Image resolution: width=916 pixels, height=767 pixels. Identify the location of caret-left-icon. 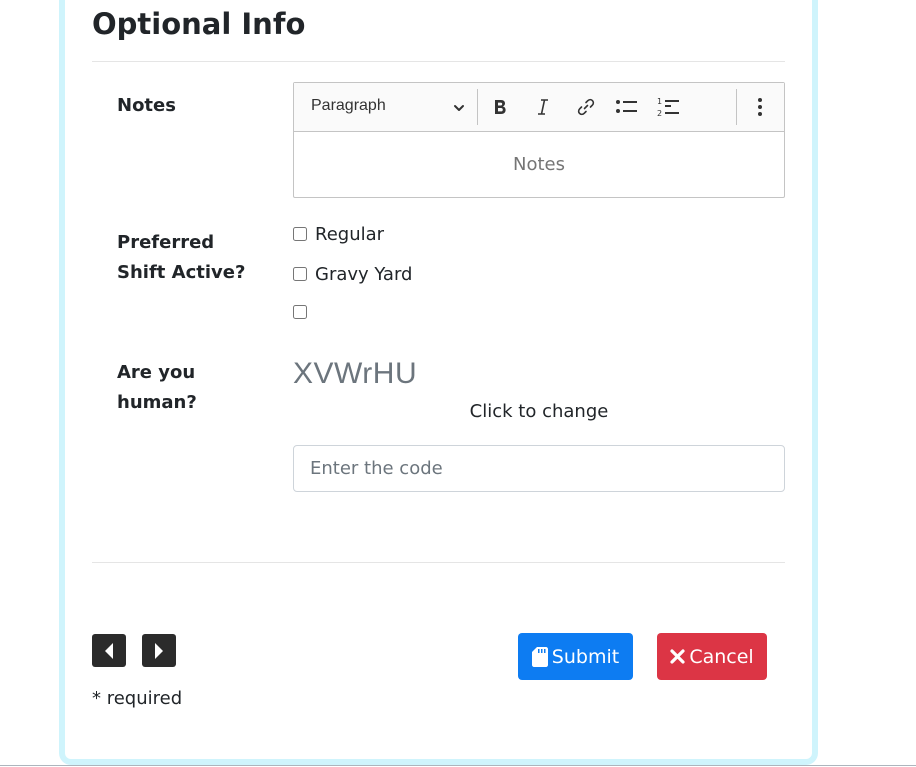
(109, 650).